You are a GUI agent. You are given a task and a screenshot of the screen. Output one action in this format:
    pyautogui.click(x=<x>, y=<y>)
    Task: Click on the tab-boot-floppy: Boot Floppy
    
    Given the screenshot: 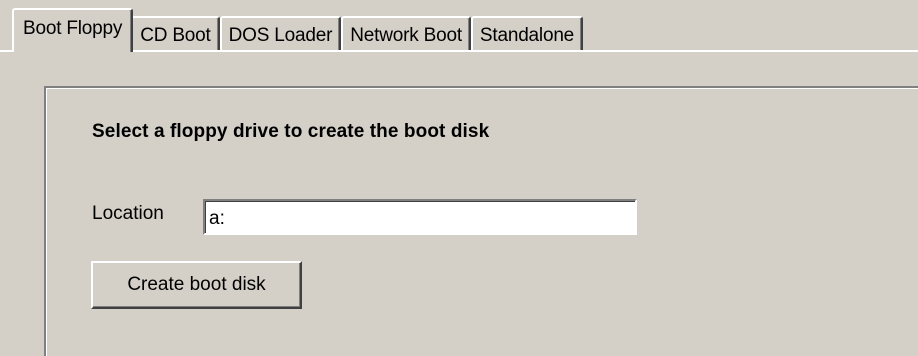 What is the action you would take?
    pyautogui.click(x=73, y=30)
    